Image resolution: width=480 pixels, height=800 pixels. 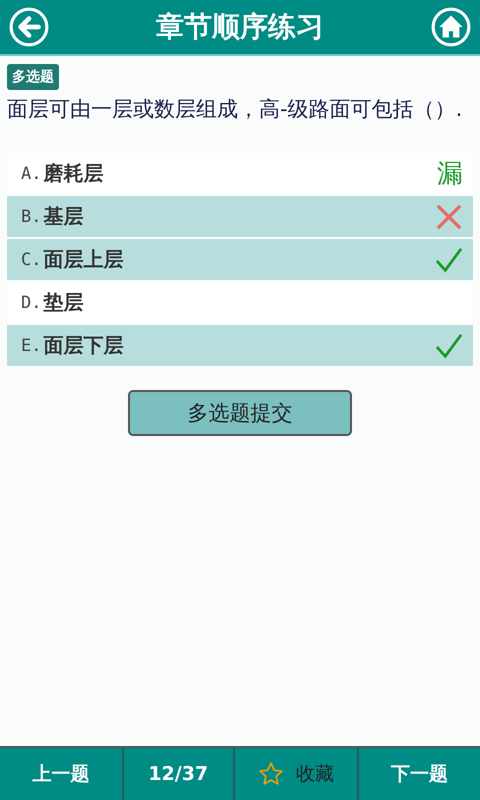 What do you see at coordinates (240, 27) in the screenshot?
I see `page-title: 章节顺序练习` at bounding box center [240, 27].